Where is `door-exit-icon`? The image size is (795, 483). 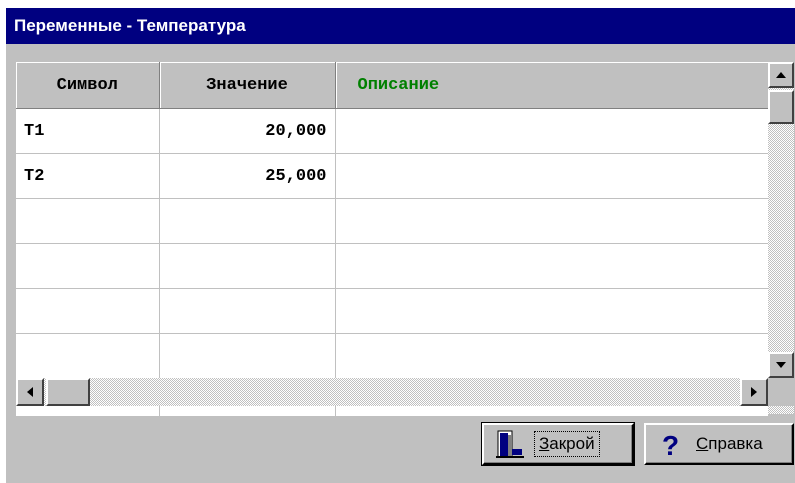
door-exit-icon is located at coordinates (510, 444).